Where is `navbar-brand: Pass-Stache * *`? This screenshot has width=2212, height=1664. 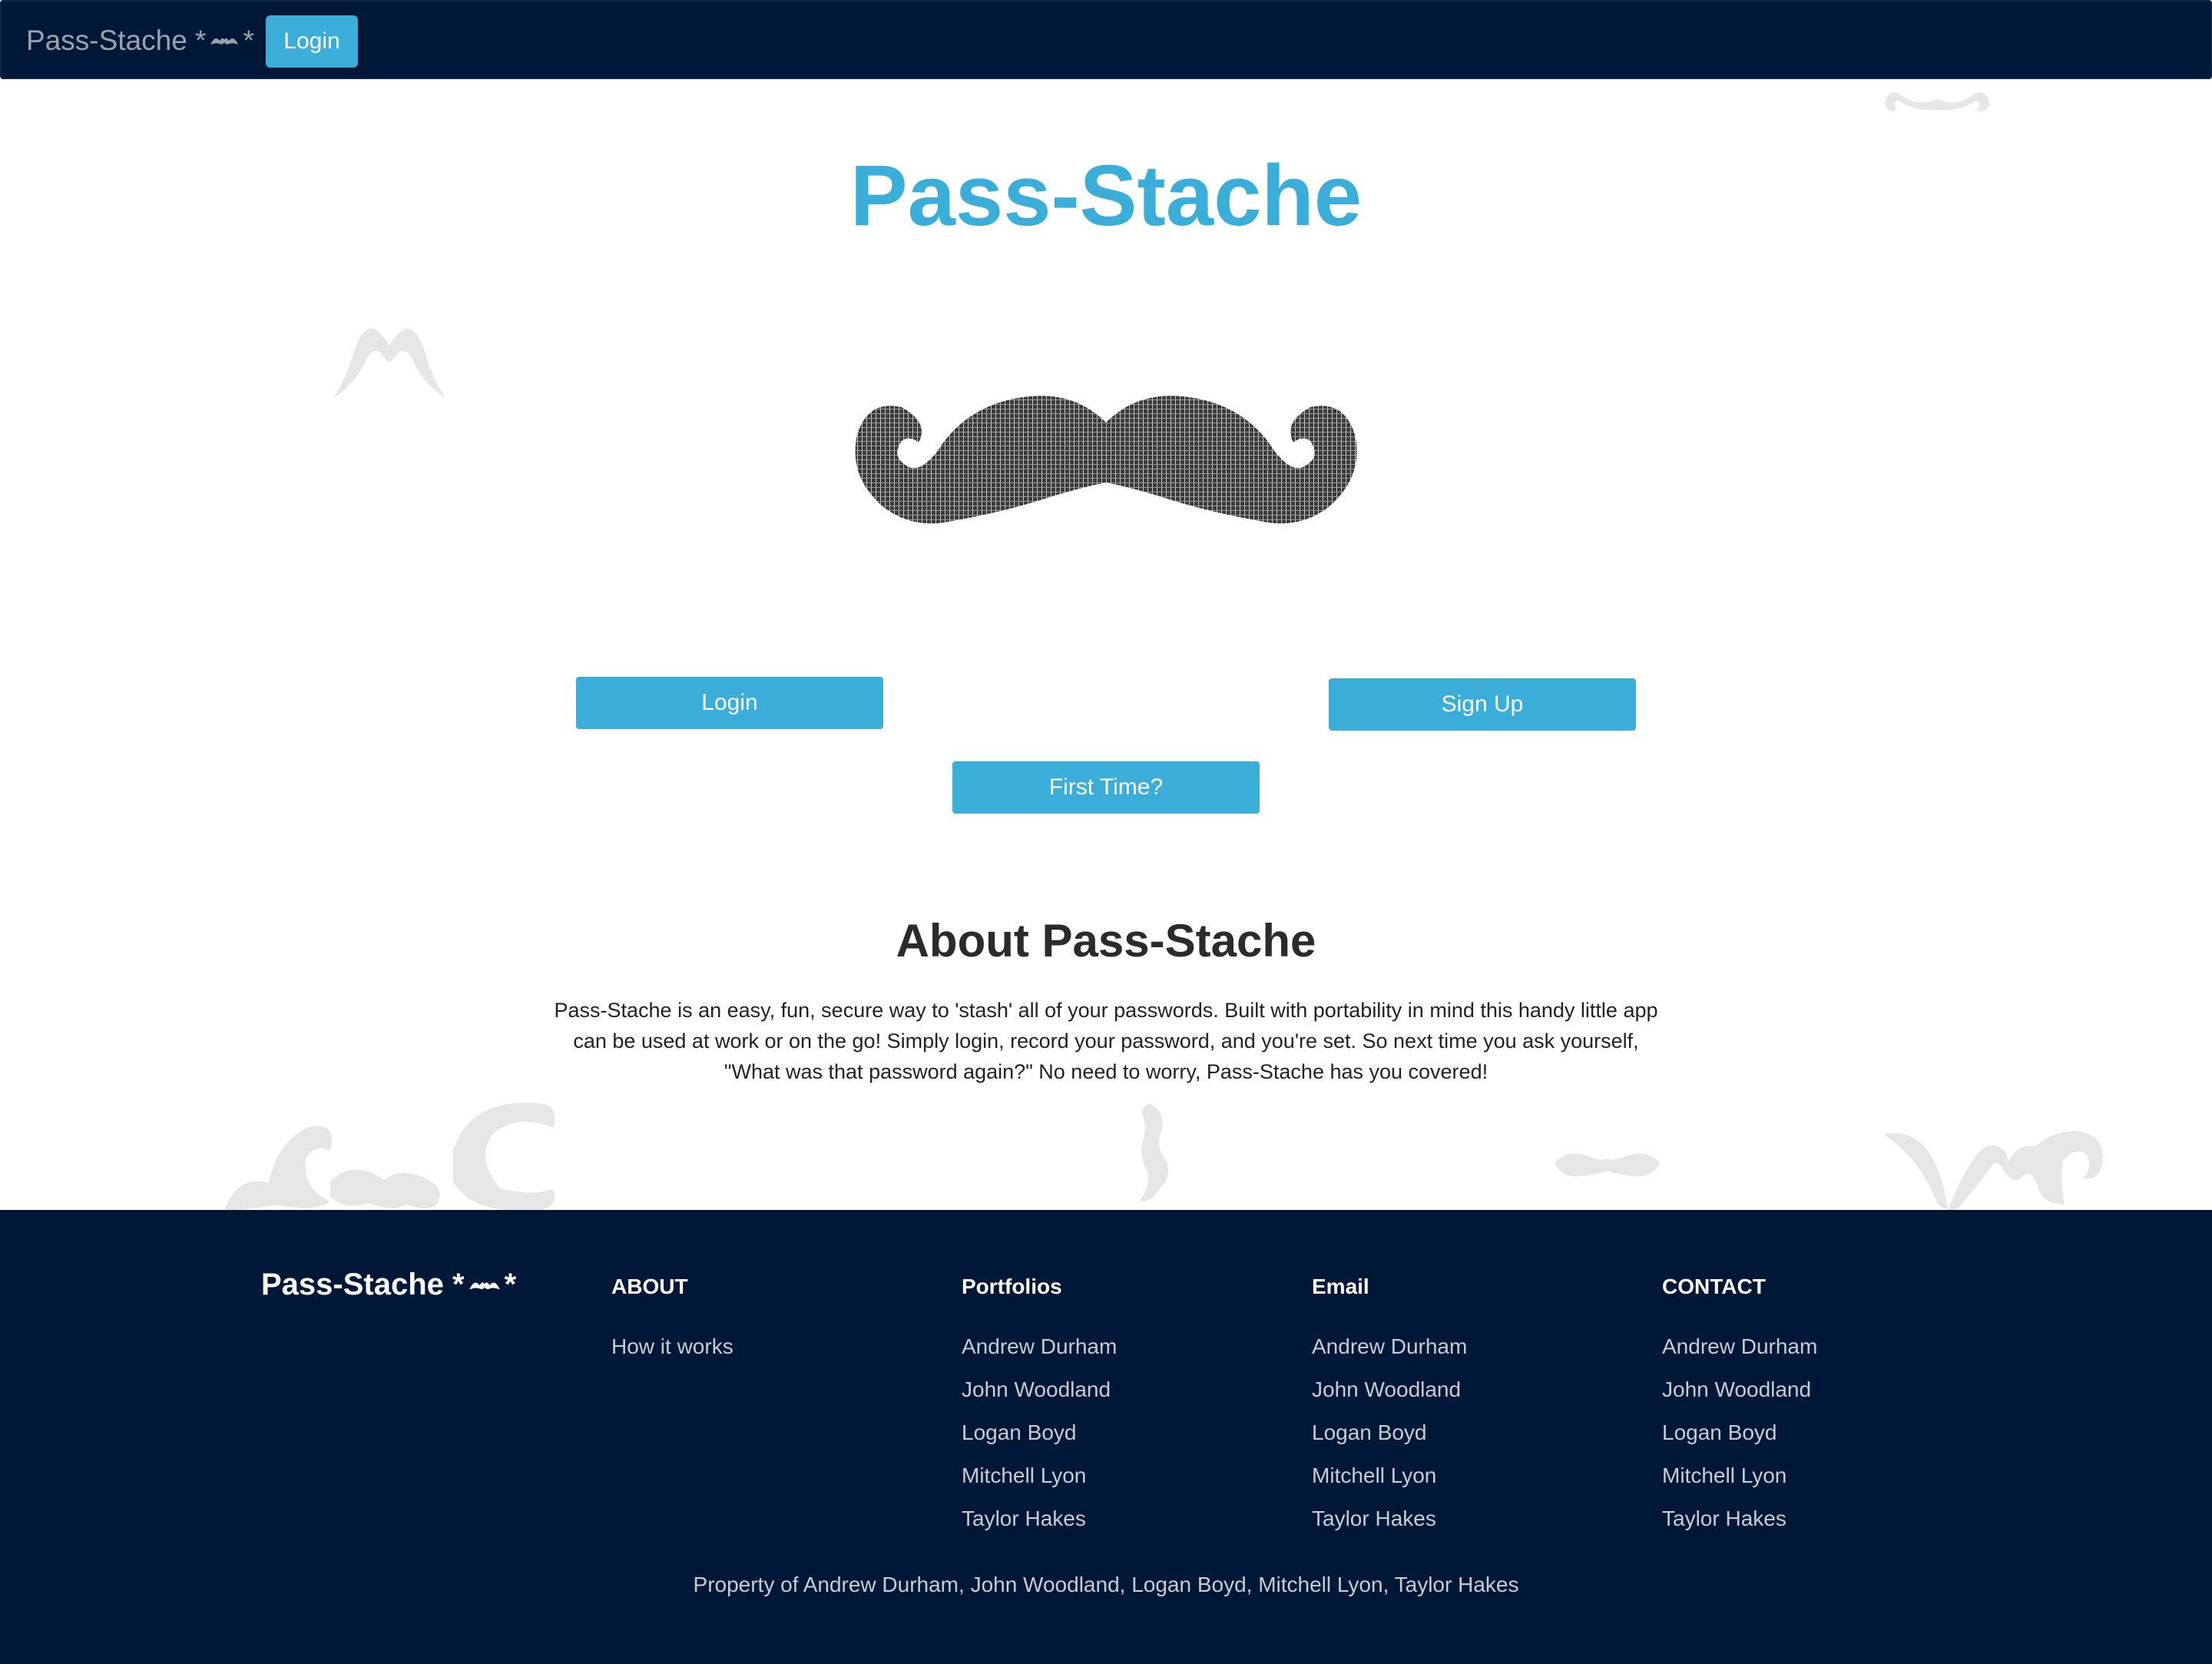 navbar-brand: Pass-Stache * * is located at coordinates (140, 41).